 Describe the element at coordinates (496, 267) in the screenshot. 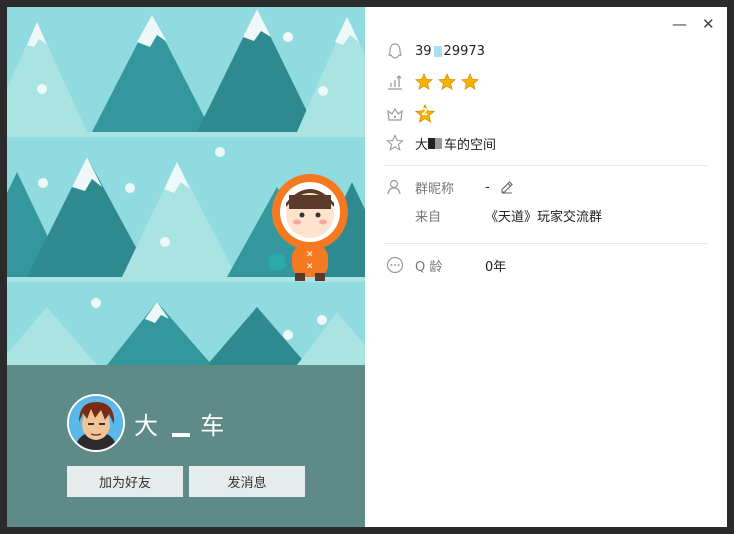

I see `age-value: 0年` at that location.